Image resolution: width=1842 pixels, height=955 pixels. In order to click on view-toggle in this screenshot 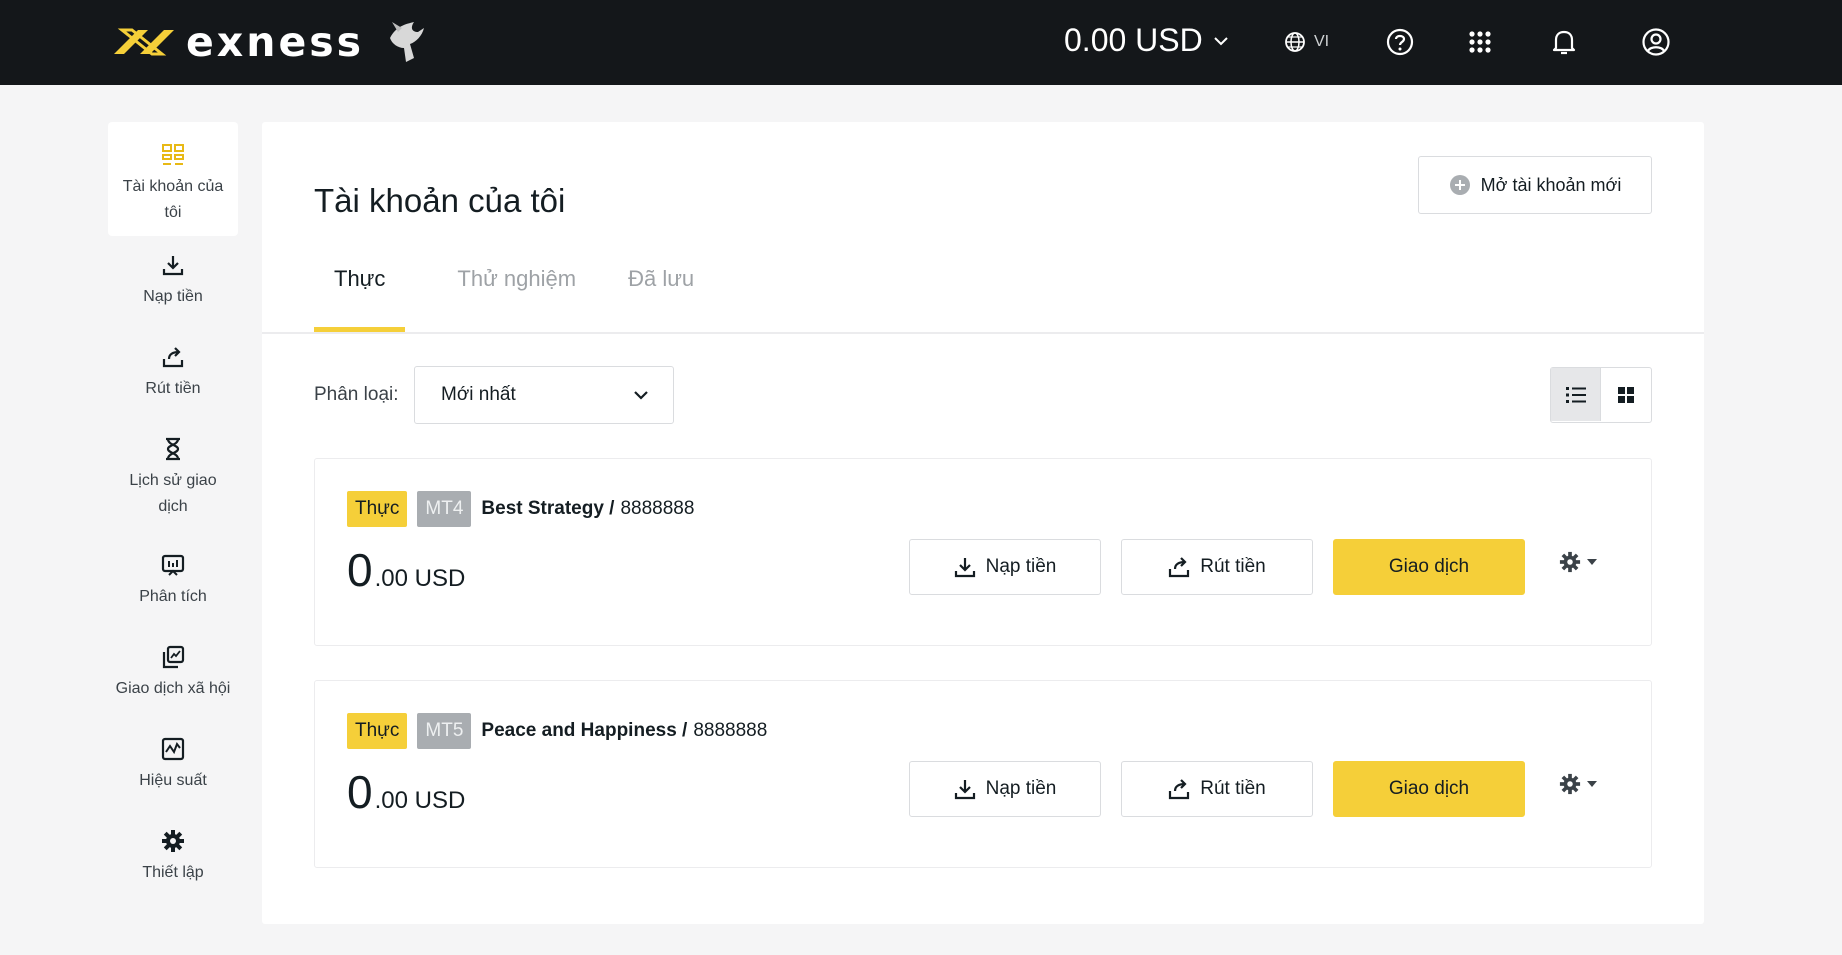, I will do `click(1601, 395)`.